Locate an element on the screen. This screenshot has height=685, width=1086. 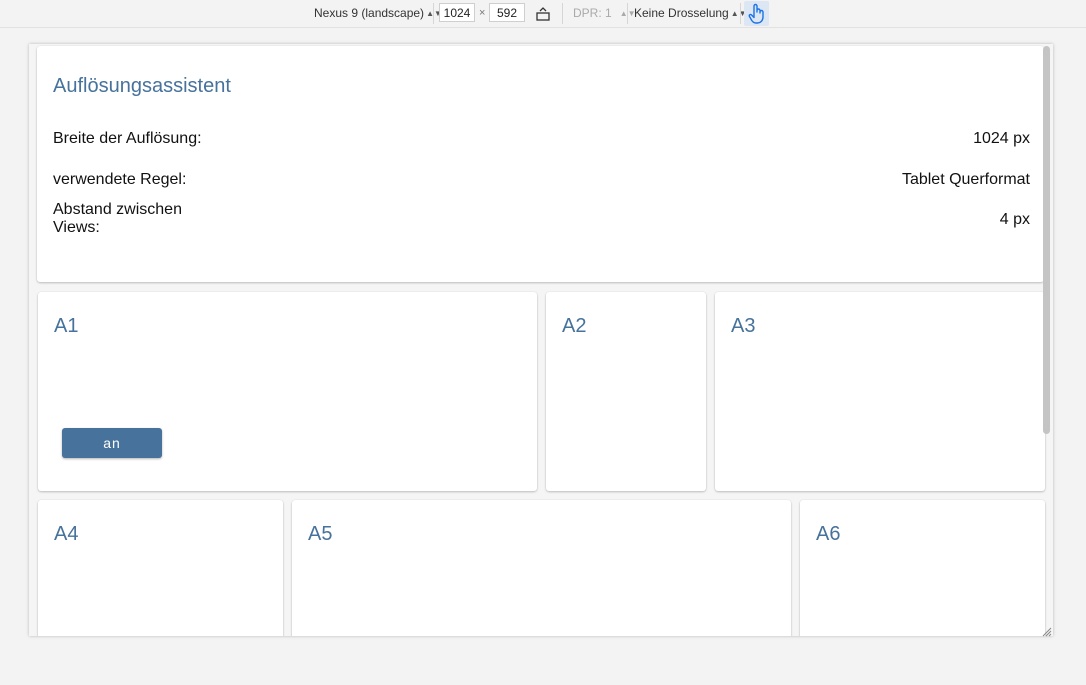
device-select-label: Nexus 9 (landscape) is located at coordinates (369, 13).